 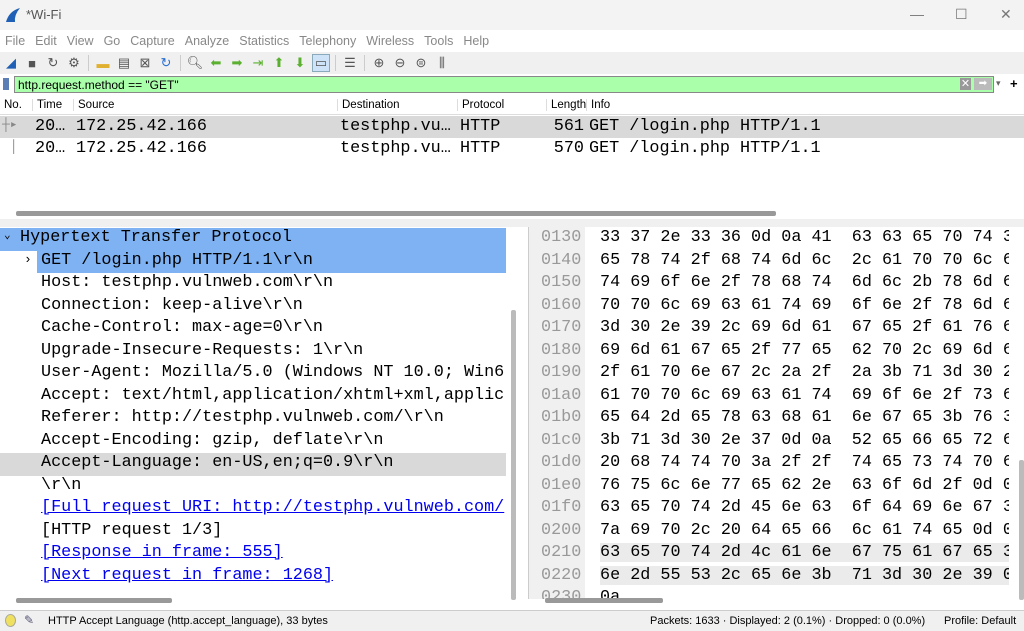 I want to click on packet-list-scrollbar, so click(x=396, y=213).